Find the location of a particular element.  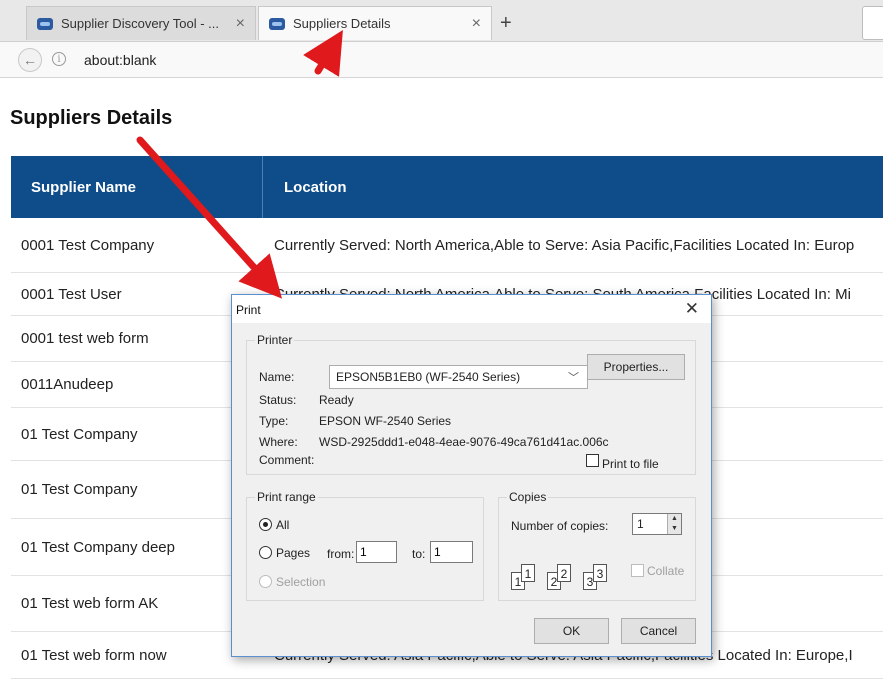

supplier-name-cell: 01 Test web form AK is located at coordinates (90, 603).